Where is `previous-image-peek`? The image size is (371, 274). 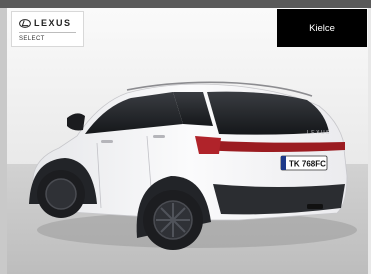
previous-image-peek is located at coordinates (3, 141).